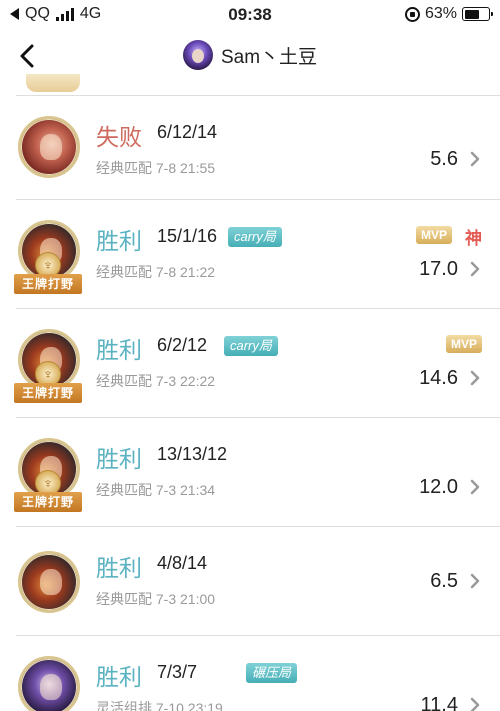 This screenshot has height=711, width=500. Describe the element at coordinates (258, 148) in the screenshot. I see `match-row: 失败 6/12/14 经典匹配 7-8 21:55 5.6` at that location.